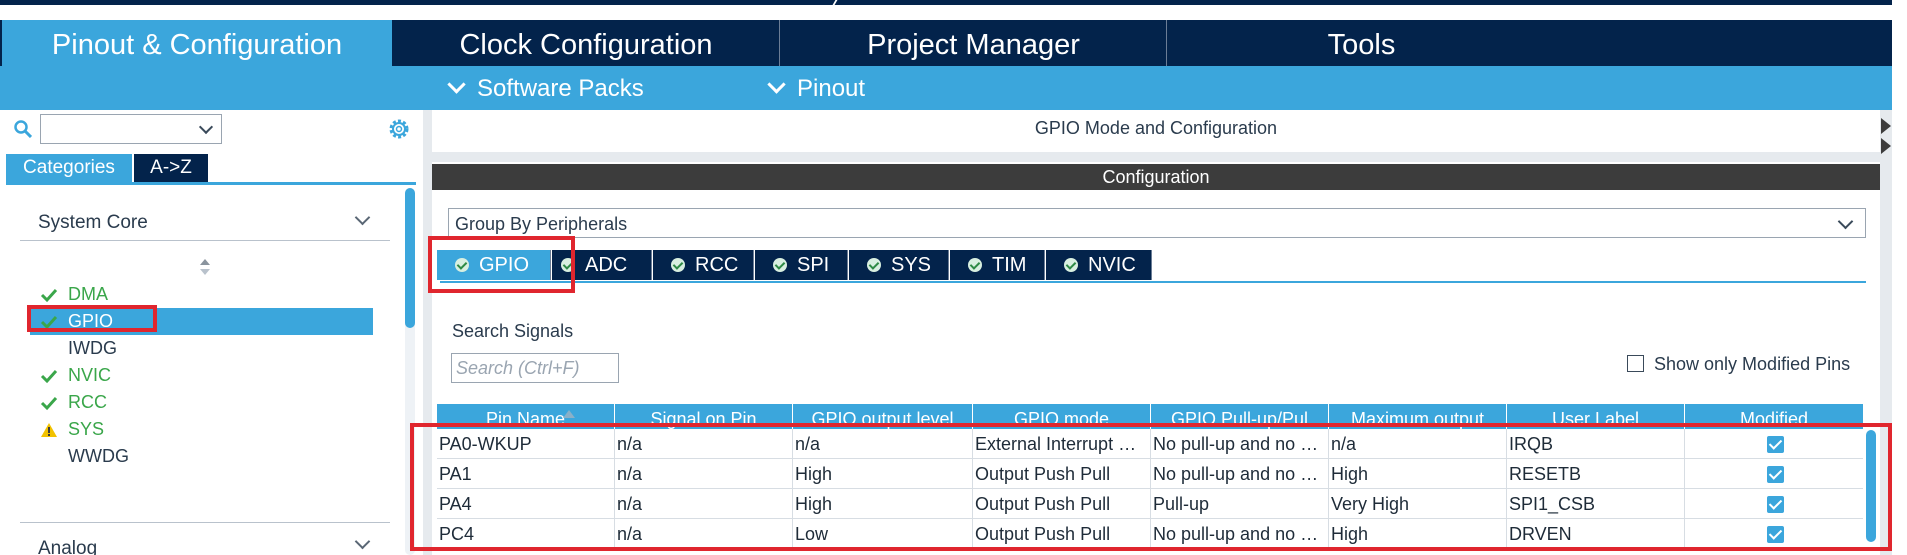 The width and height of the screenshot is (1907, 555). What do you see at coordinates (545, 88) in the screenshot?
I see `software-packs-menu: Software Packs` at bounding box center [545, 88].